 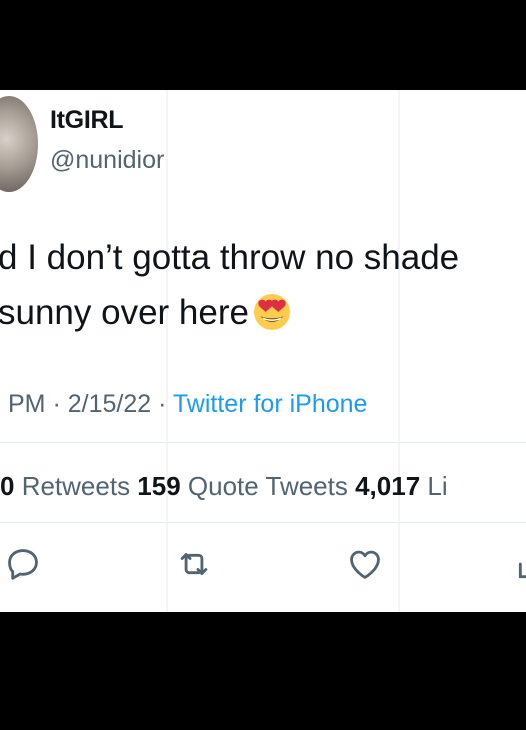 What do you see at coordinates (87, 120) in the screenshot?
I see `display-name: ItGIRL` at bounding box center [87, 120].